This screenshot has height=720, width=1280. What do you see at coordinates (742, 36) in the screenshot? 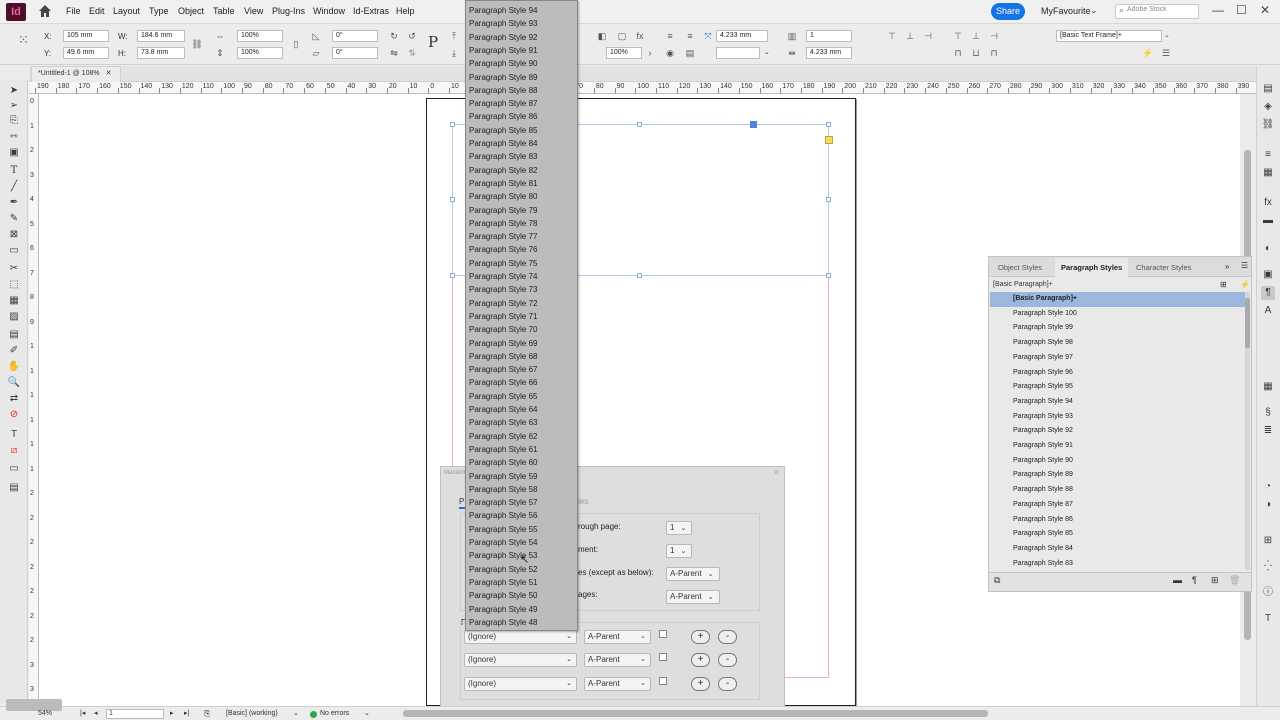
I see `stroke-weight-field: 4.233 mm` at bounding box center [742, 36].